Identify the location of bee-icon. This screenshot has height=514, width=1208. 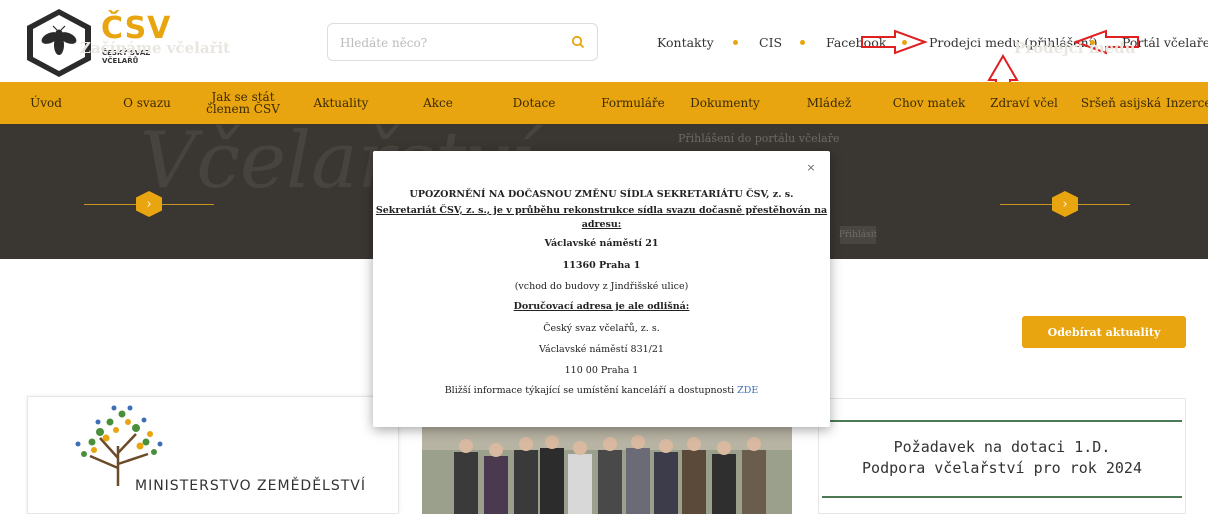
(59, 40).